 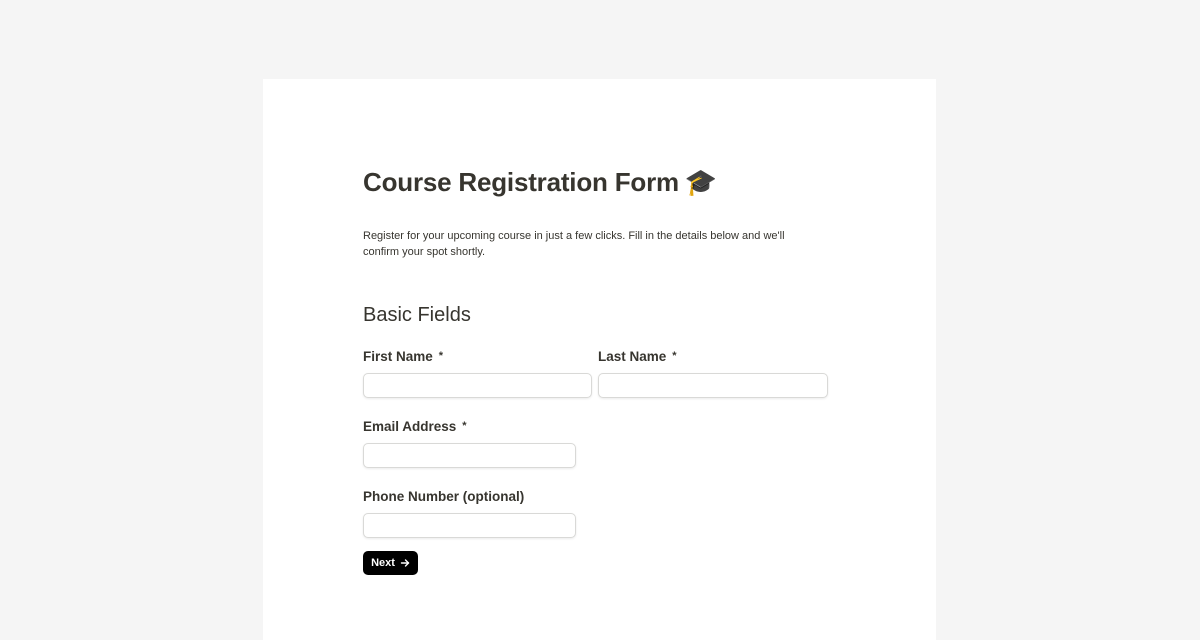 What do you see at coordinates (632, 356) in the screenshot?
I see `last-name-label-text: Last Name` at bounding box center [632, 356].